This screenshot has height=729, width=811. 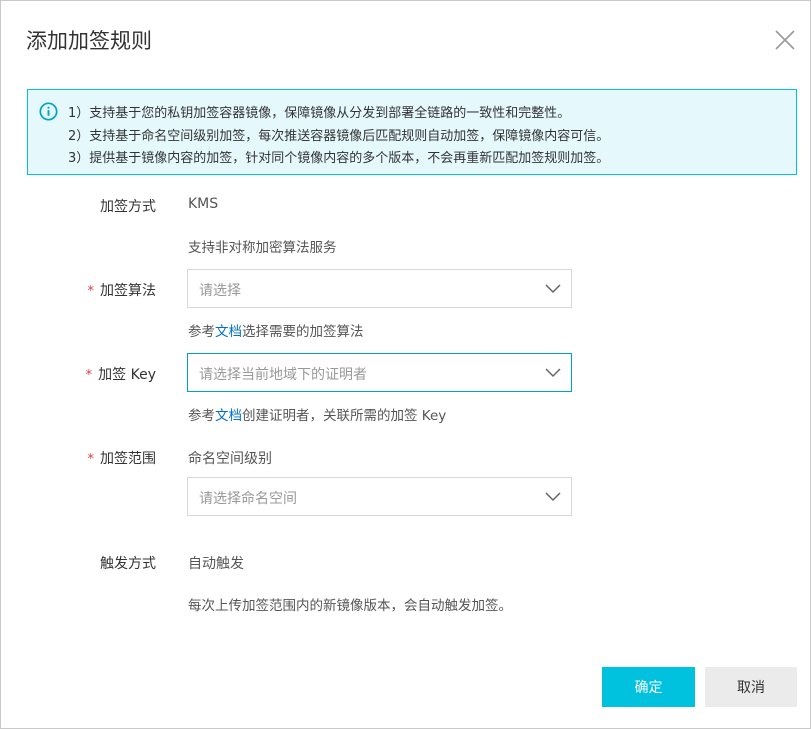 What do you see at coordinates (379, 288) in the screenshot?
I see `algorithm-select: 请选择` at bounding box center [379, 288].